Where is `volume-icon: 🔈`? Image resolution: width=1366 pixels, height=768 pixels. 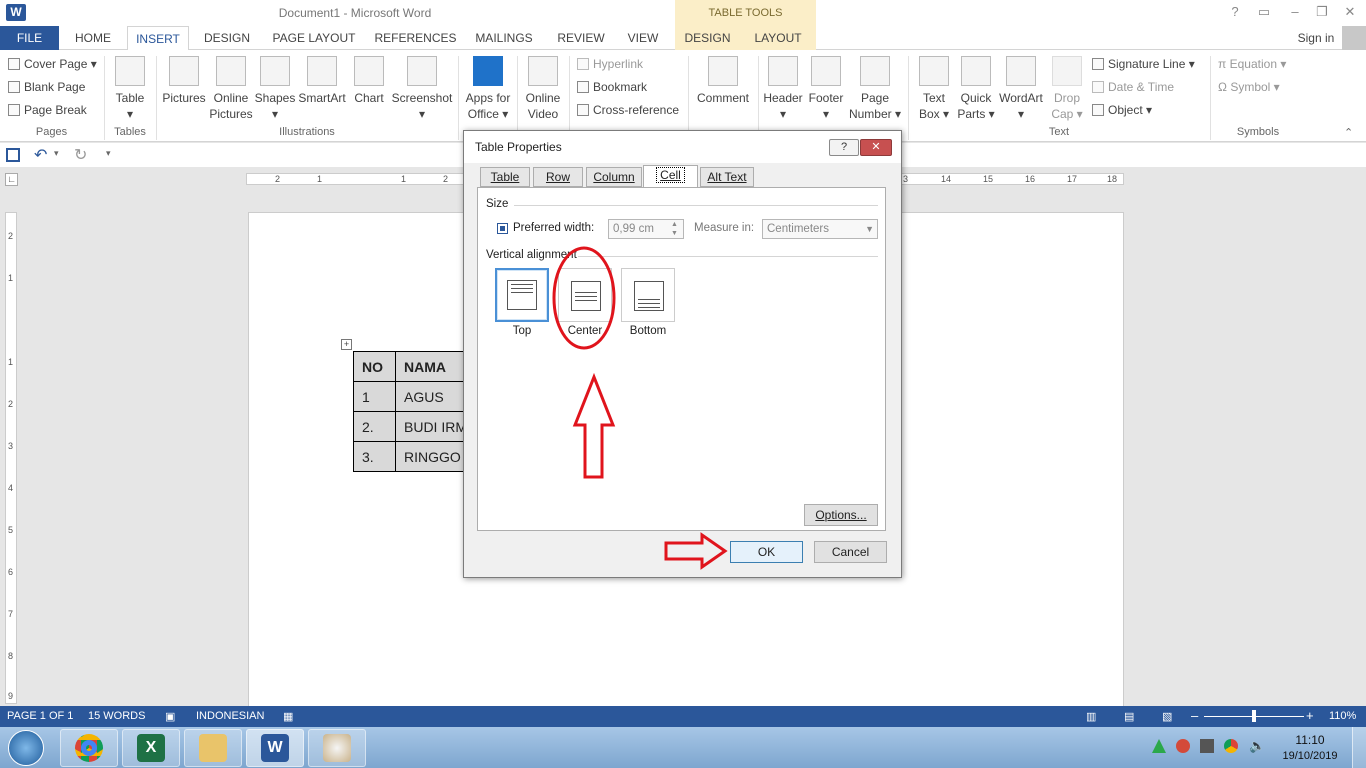 volume-icon: 🔈 is located at coordinates (1257, 746).